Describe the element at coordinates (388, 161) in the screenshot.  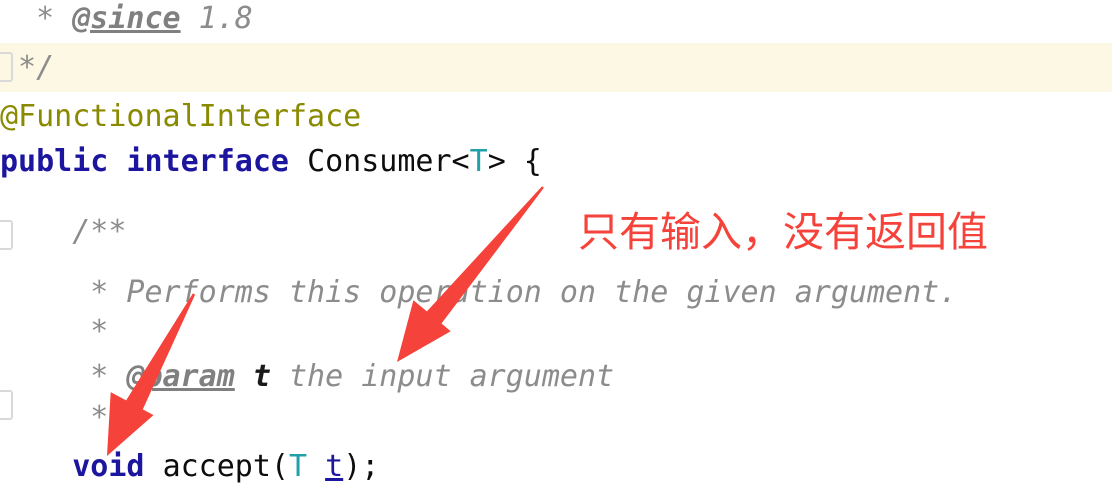
I see `class-name-consumer: Consumer<` at that location.